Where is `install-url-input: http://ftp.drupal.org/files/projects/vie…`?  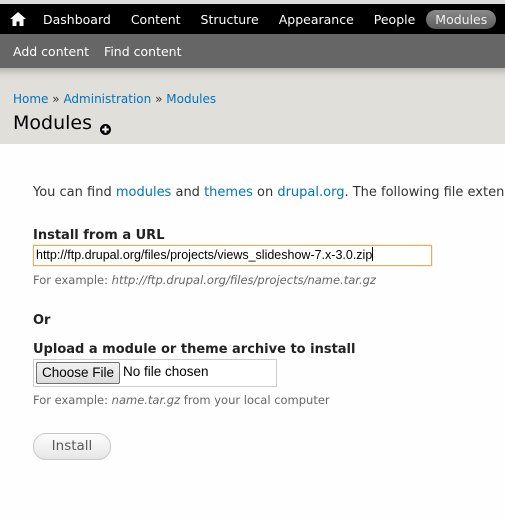 install-url-input: http://ftp.drupal.org/files/projects/vie… is located at coordinates (232, 255).